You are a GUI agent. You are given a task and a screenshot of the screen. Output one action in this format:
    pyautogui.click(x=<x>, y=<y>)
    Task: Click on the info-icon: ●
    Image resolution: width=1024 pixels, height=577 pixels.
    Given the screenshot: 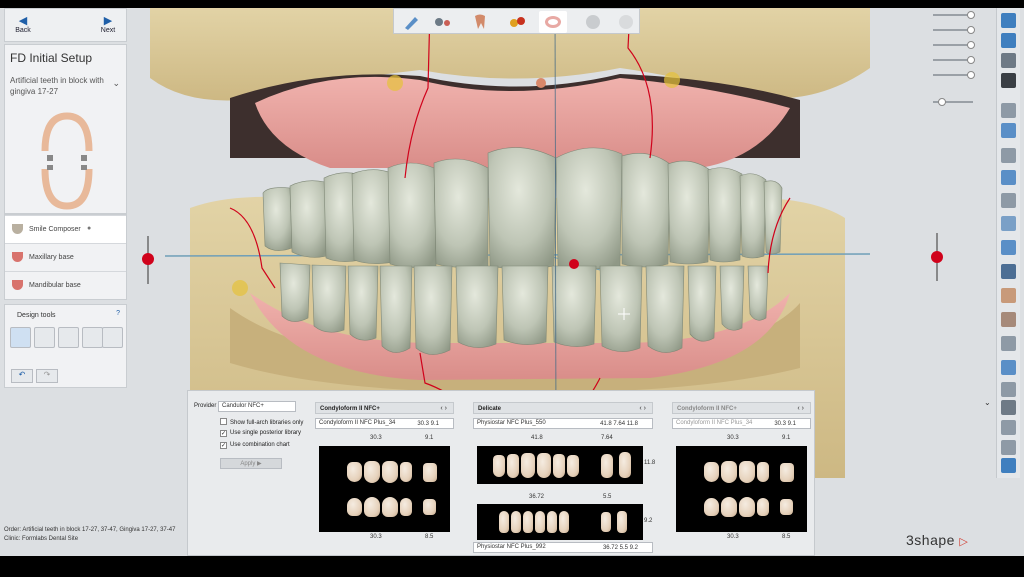 What is the action you would take?
    pyautogui.click(x=89, y=228)
    